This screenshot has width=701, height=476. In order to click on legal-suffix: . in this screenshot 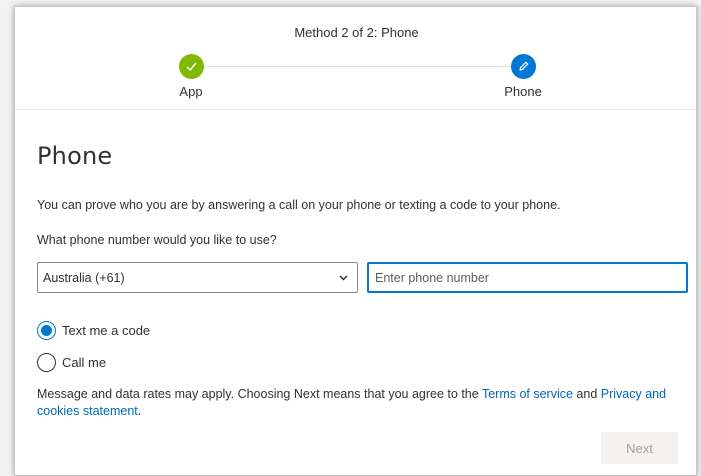, I will do `click(139, 411)`.